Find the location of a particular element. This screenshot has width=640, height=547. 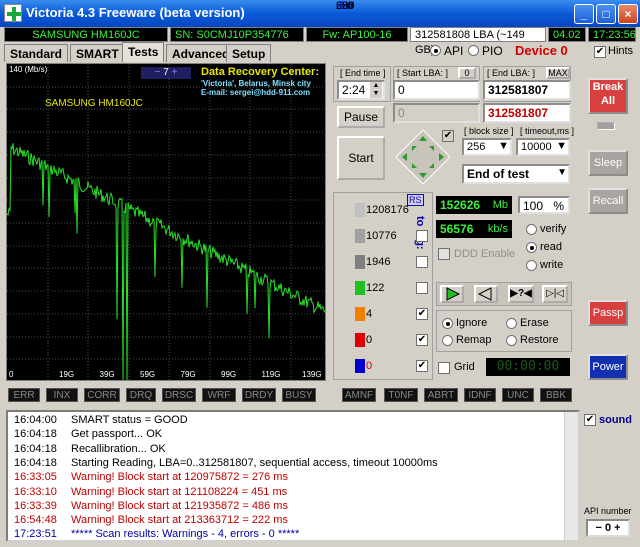

log-entry: 16:04:18 Recallibration... OK is located at coordinates (90, 449).